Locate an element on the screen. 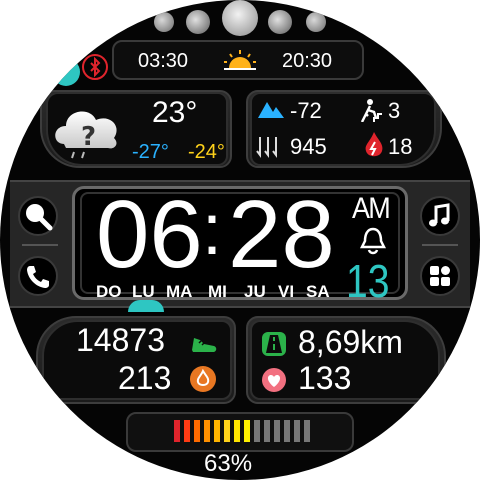 This screenshot has width=480, height=480. battery-panel is located at coordinates (240, 432).